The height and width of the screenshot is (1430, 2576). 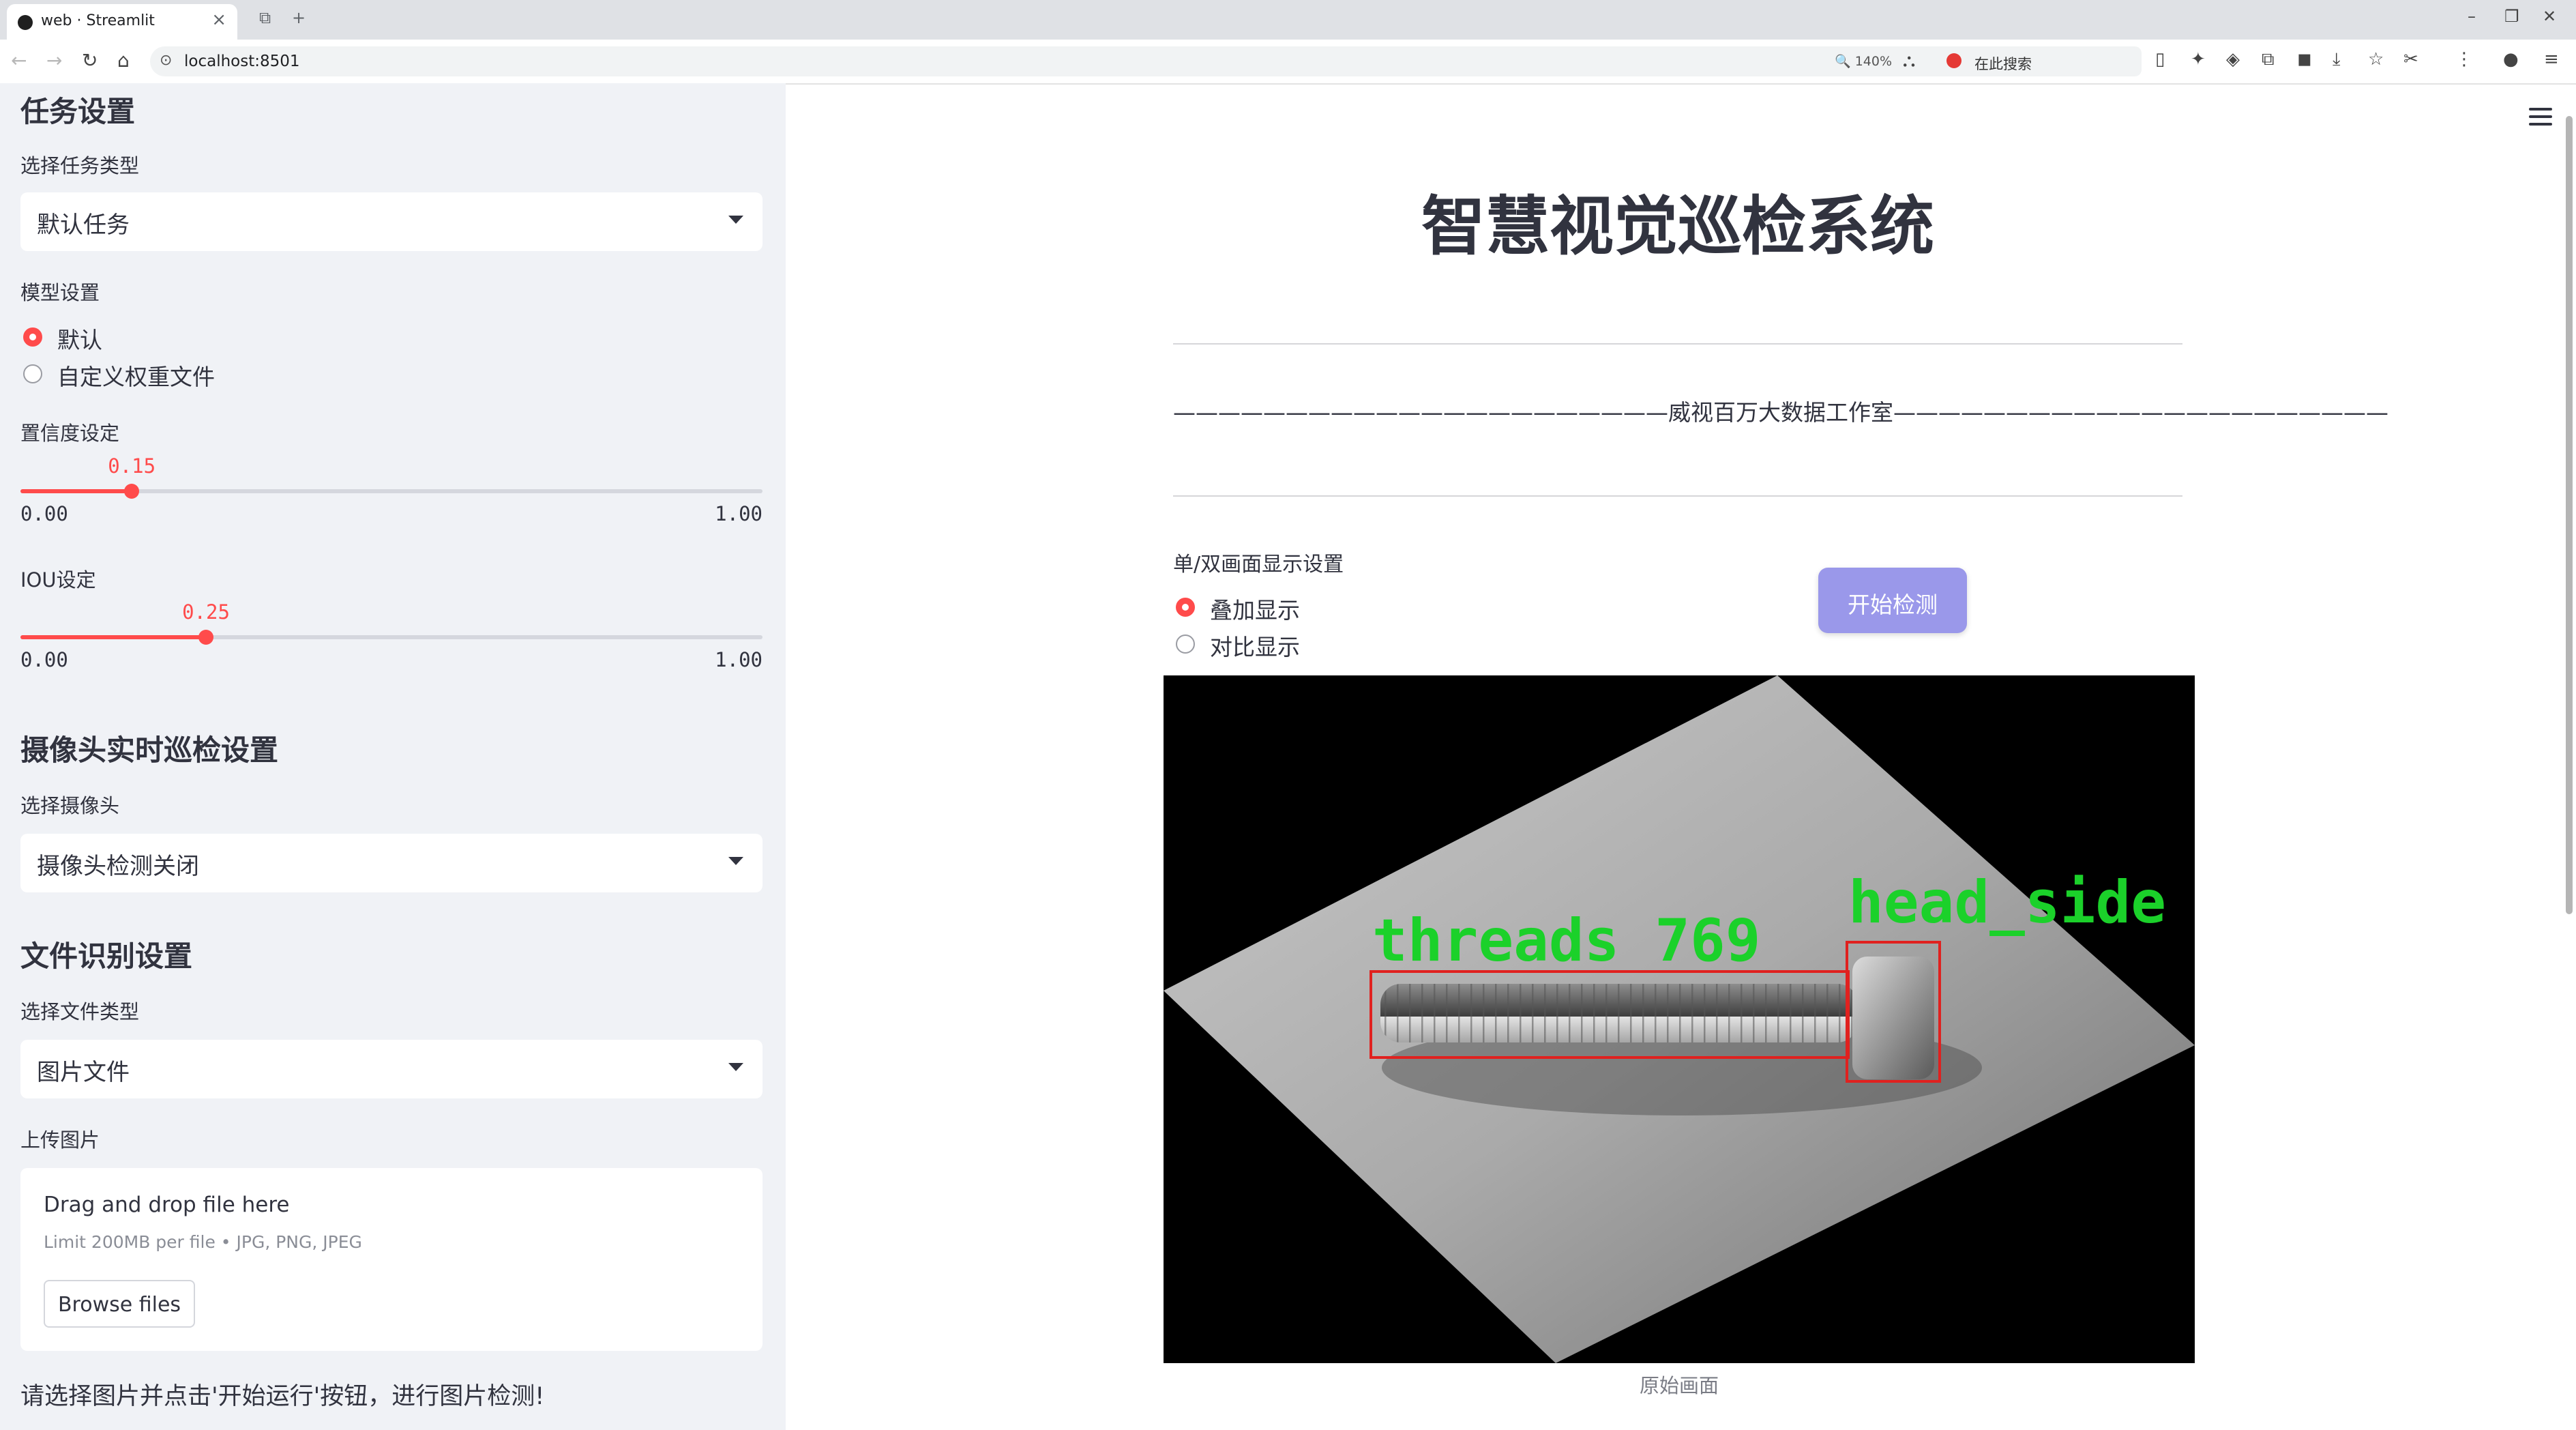 I want to click on display-mode-label: 单/双画面显示设置, so click(x=1258, y=565).